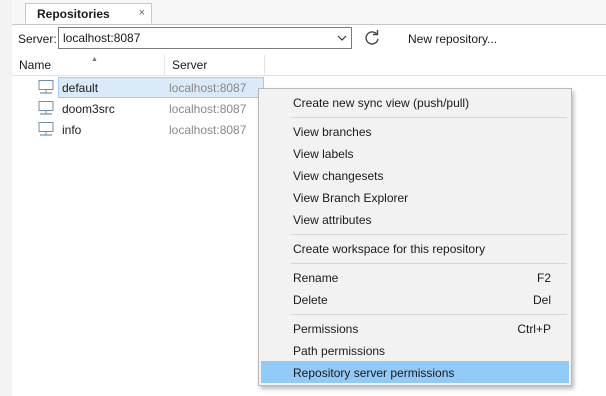 The width and height of the screenshot is (606, 396). Describe the element at coordinates (80, 88) in the screenshot. I see `row-name: default` at that location.